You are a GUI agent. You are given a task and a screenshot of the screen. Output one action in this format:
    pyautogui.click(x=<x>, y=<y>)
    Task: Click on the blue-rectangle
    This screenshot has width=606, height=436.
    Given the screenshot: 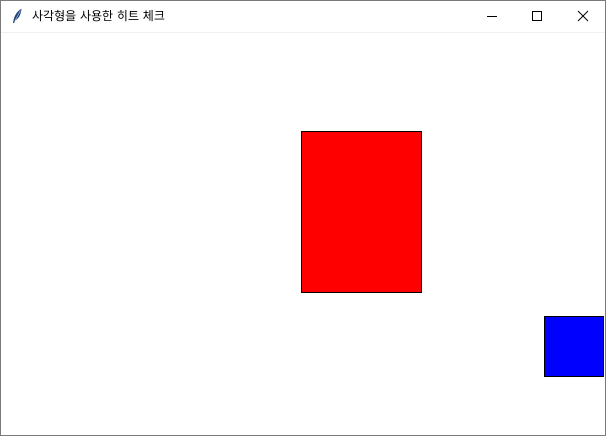 What is the action you would take?
    pyautogui.click(x=574, y=346)
    